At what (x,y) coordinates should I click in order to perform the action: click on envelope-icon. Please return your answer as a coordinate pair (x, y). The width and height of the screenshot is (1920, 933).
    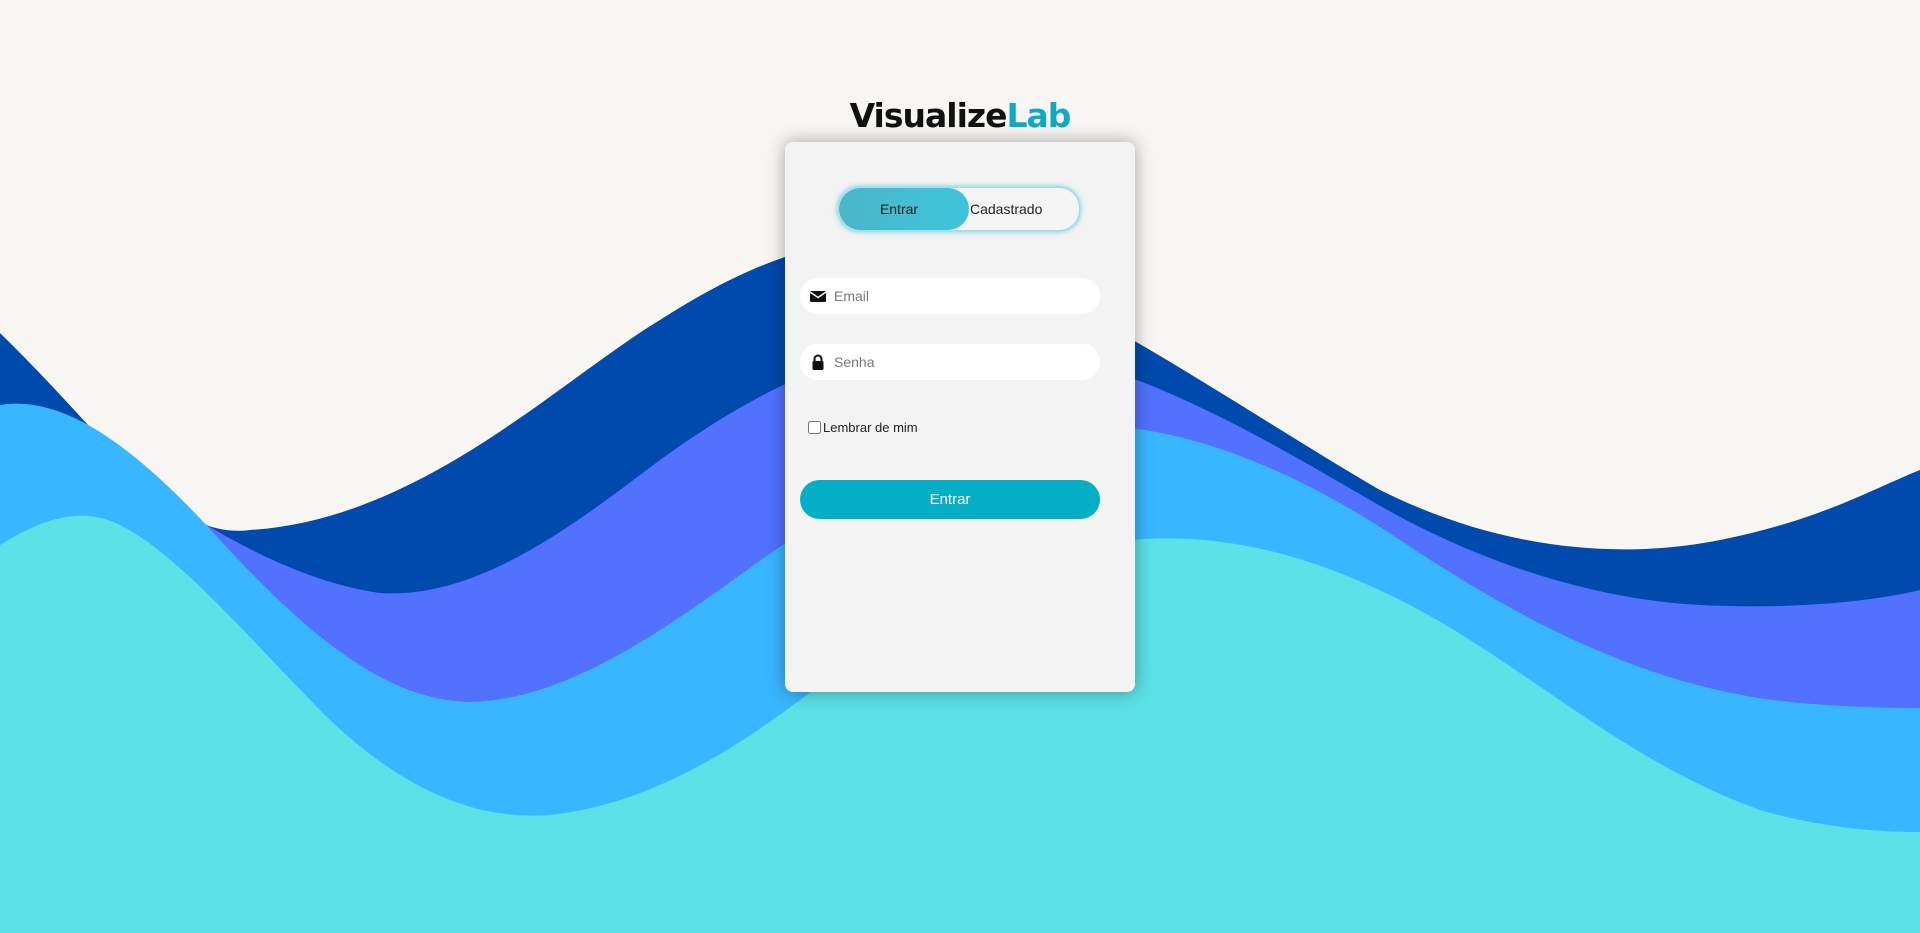
    Looking at the image, I should click on (818, 296).